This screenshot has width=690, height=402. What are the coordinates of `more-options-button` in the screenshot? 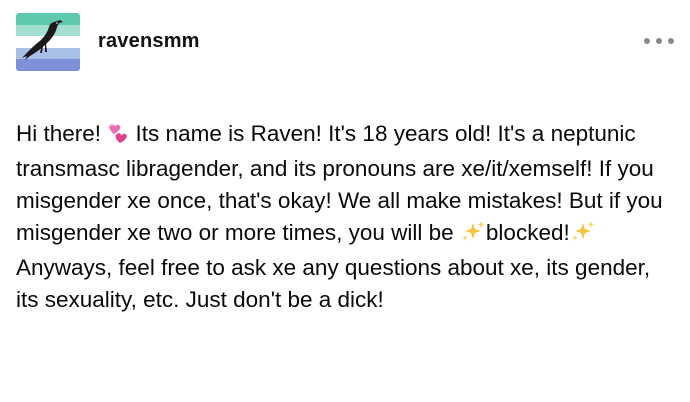 It's located at (659, 41).